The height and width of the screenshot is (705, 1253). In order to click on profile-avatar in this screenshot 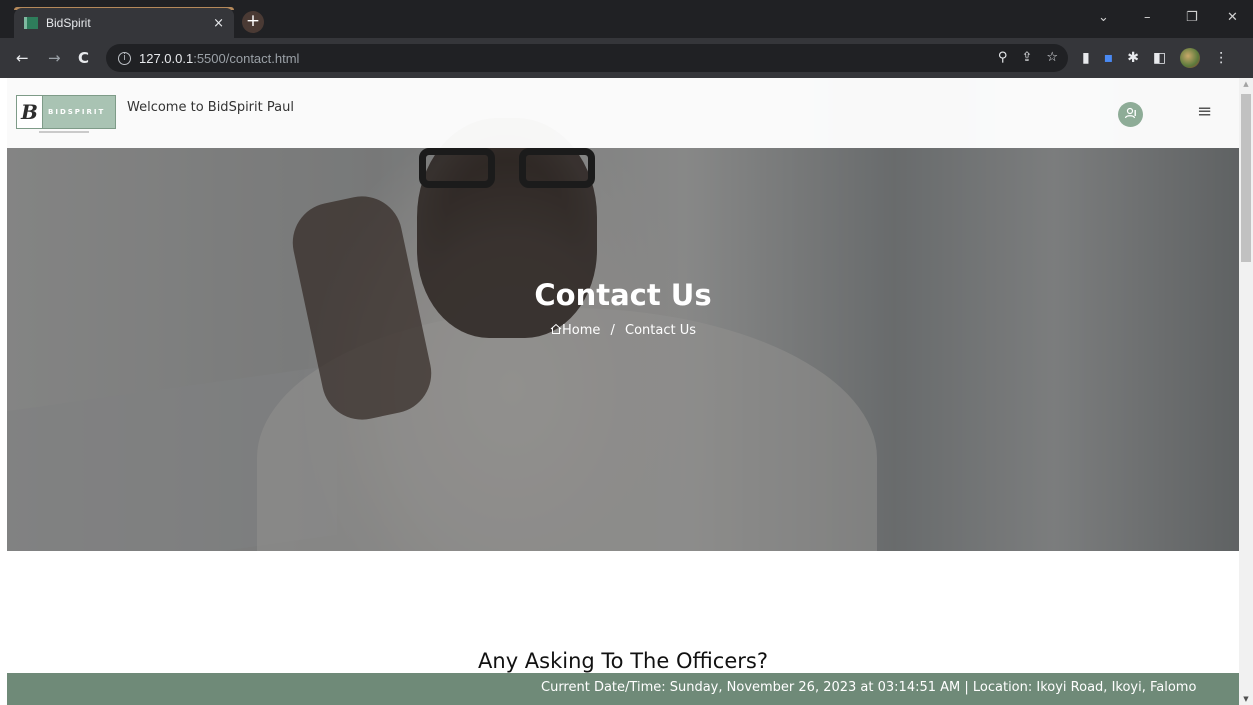, I will do `click(1190, 58)`.